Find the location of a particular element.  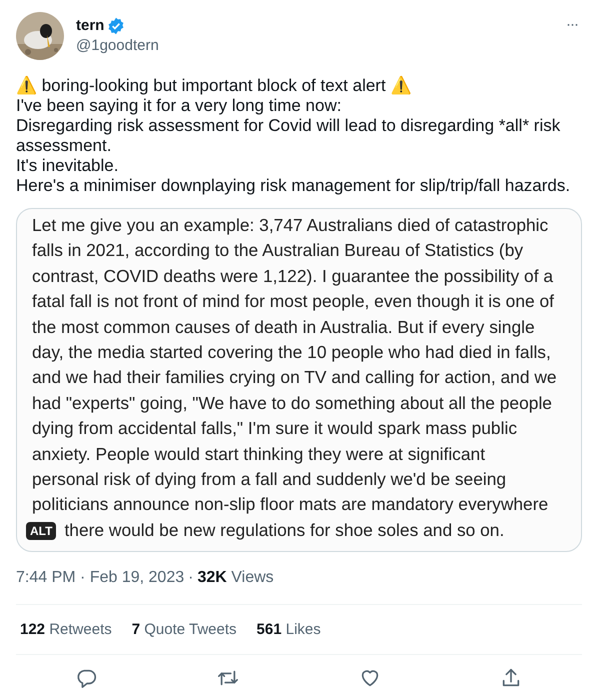

image-text-line: Let me give you an example: 3,747 Australians died of catastrophic is located at coordinates (291, 225).